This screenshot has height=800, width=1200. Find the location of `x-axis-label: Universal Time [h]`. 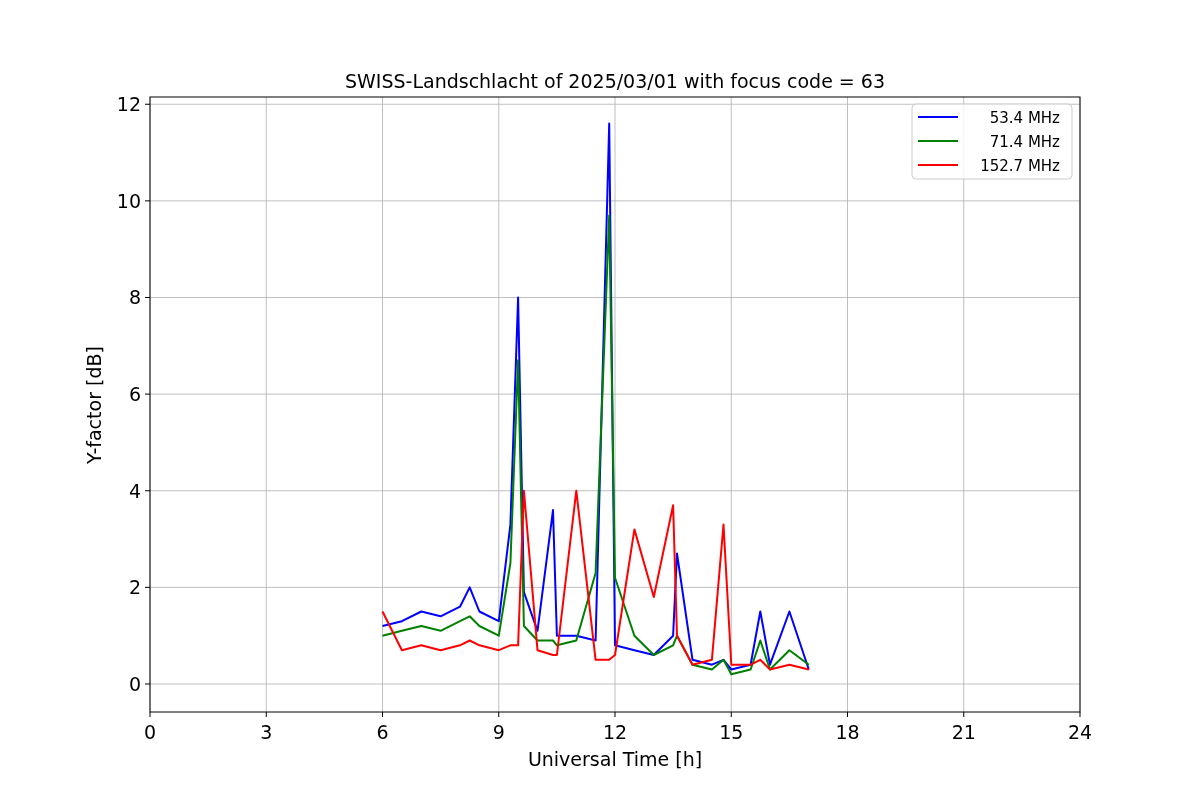

x-axis-label: Universal Time [h] is located at coordinates (615, 759).